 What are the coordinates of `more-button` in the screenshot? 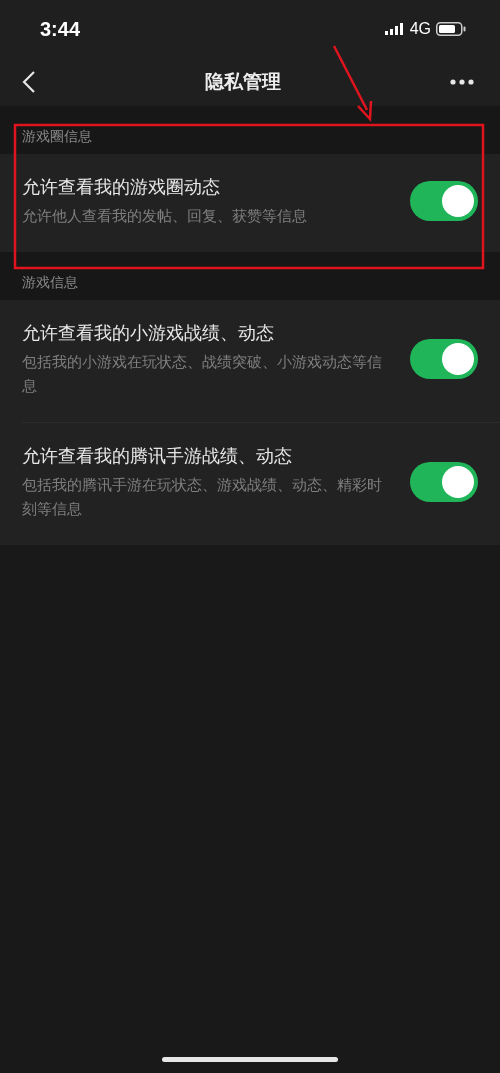 It's located at (462, 82).